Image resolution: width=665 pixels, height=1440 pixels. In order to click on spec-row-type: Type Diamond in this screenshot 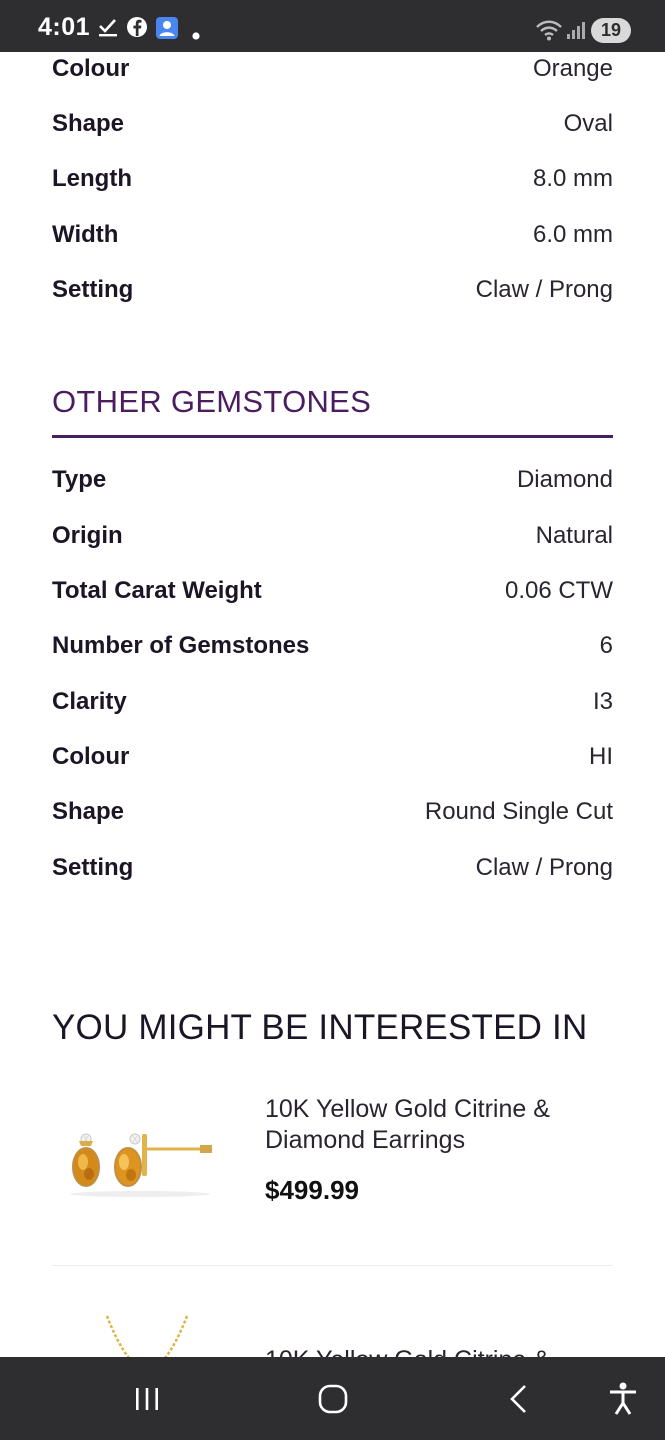, I will do `click(332, 486)`.